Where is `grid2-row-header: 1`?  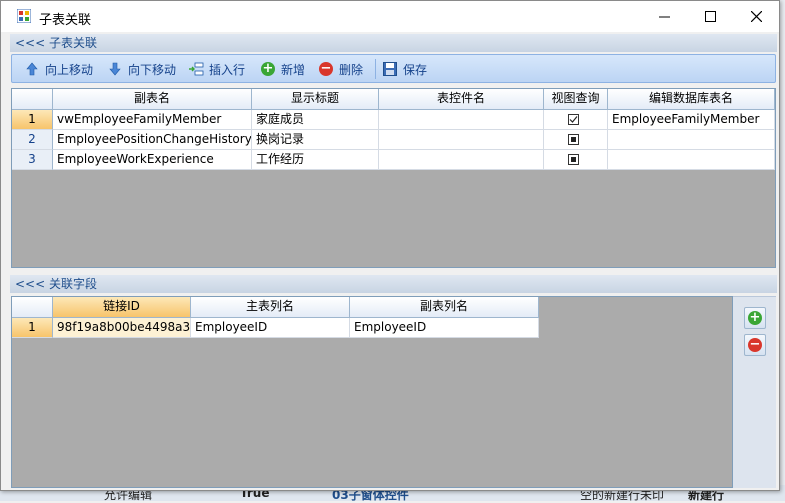 grid2-row-header: 1 is located at coordinates (32, 328).